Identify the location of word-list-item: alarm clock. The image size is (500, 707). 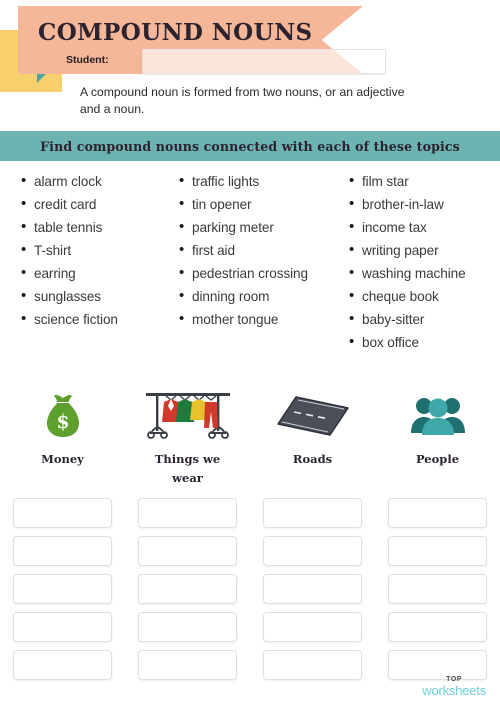
(95, 181).